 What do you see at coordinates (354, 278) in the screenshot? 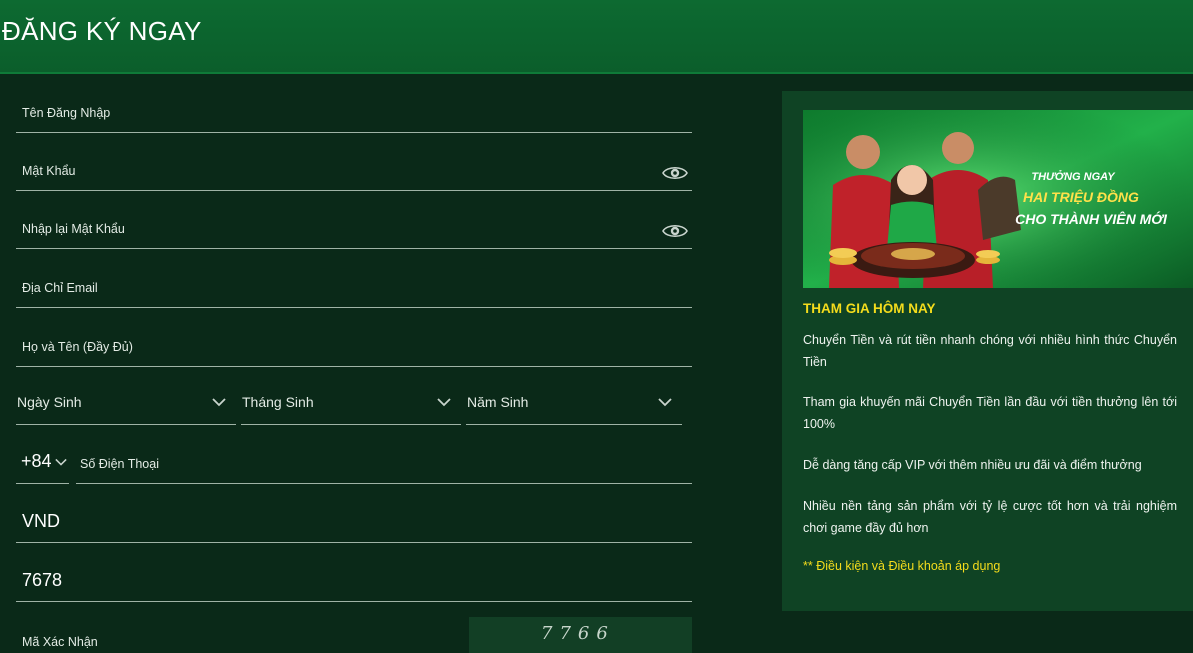
I see `email-field: Địa Chỉ Email` at bounding box center [354, 278].